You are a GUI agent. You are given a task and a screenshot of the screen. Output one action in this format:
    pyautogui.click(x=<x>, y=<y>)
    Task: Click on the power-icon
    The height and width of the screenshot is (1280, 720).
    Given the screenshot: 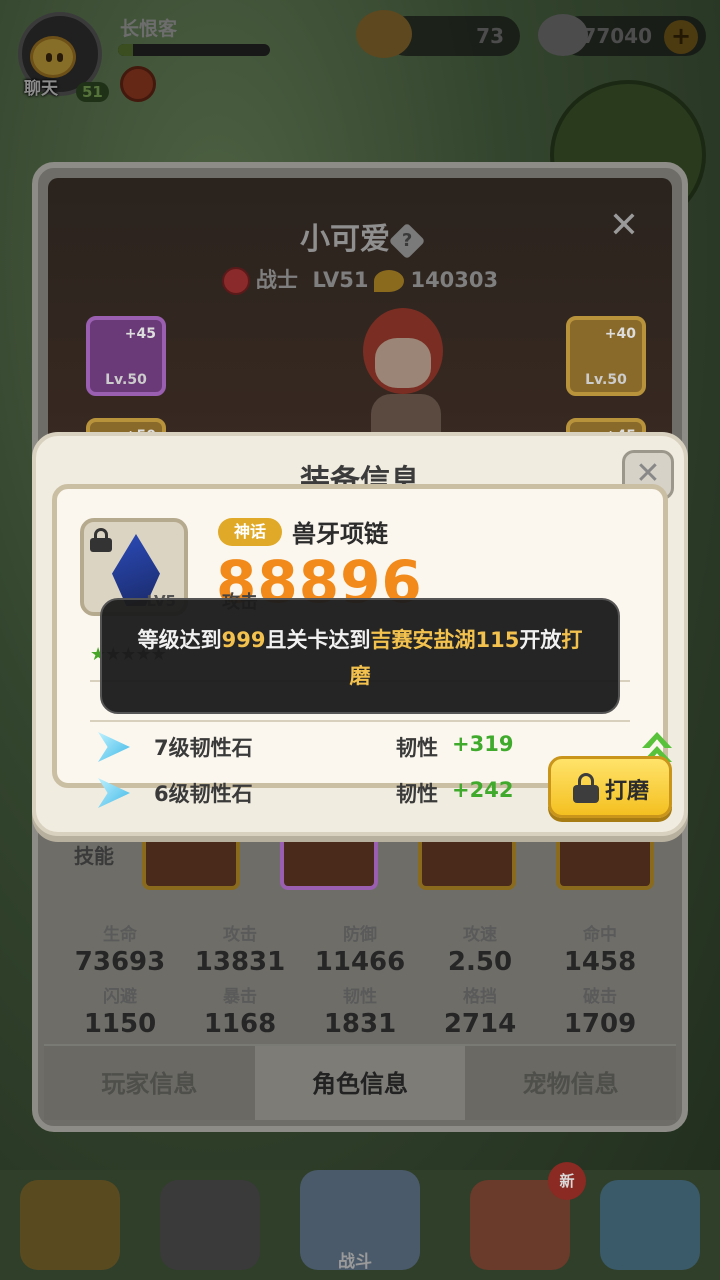 What is the action you would take?
    pyautogui.click(x=389, y=281)
    